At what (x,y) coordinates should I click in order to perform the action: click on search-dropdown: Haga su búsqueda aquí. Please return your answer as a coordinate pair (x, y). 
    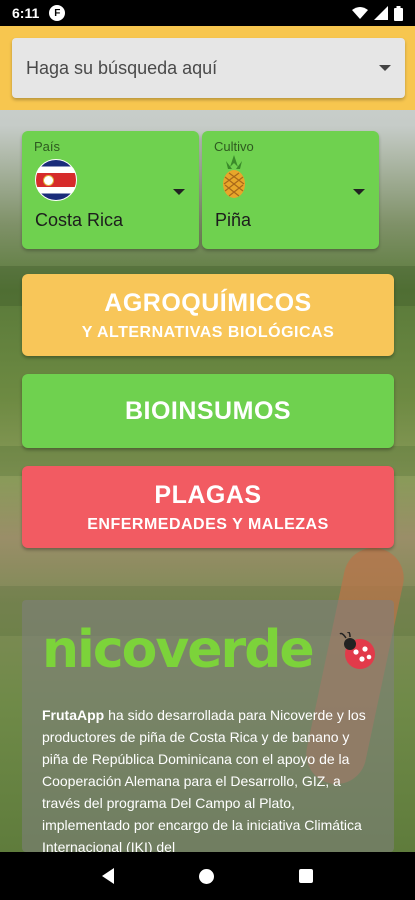
    Looking at the image, I should click on (208, 68).